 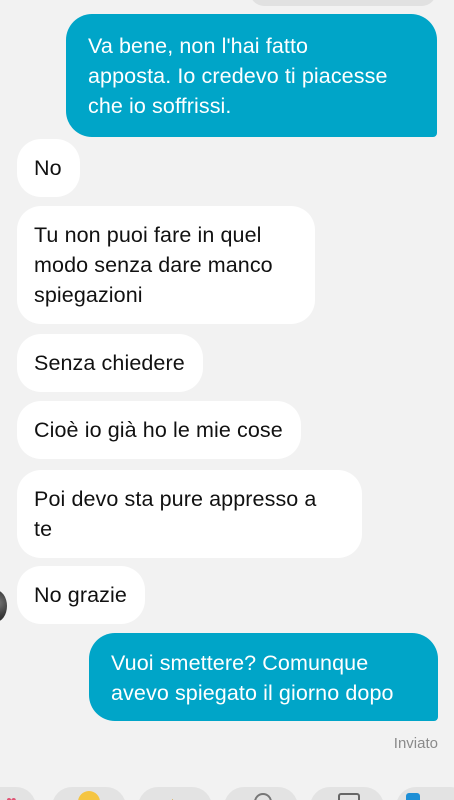 I want to click on received-message: Cioè io già ho le mie cose, so click(x=159, y=430).